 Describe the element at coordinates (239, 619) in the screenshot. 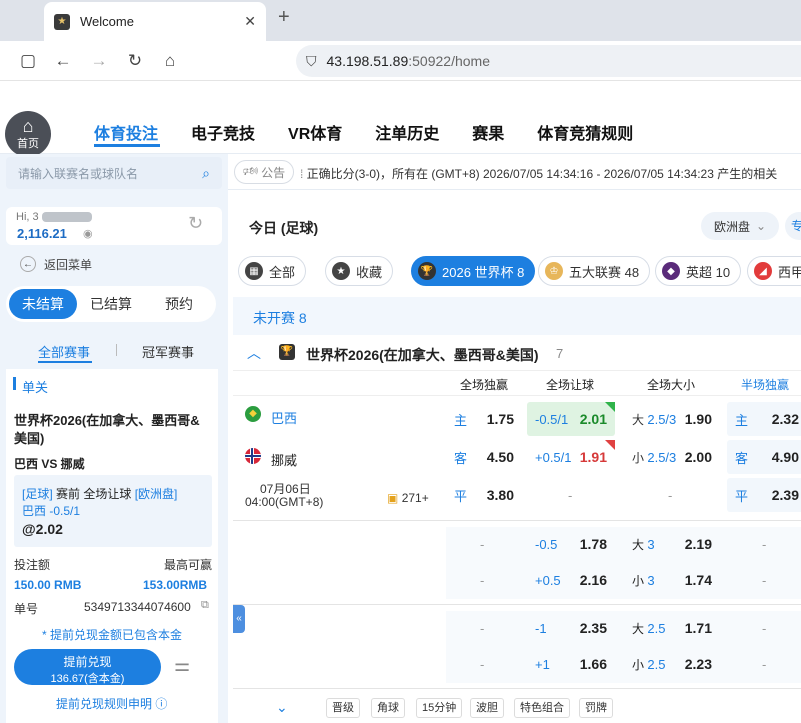

I see `collapse-panel-icon: «` at that location.